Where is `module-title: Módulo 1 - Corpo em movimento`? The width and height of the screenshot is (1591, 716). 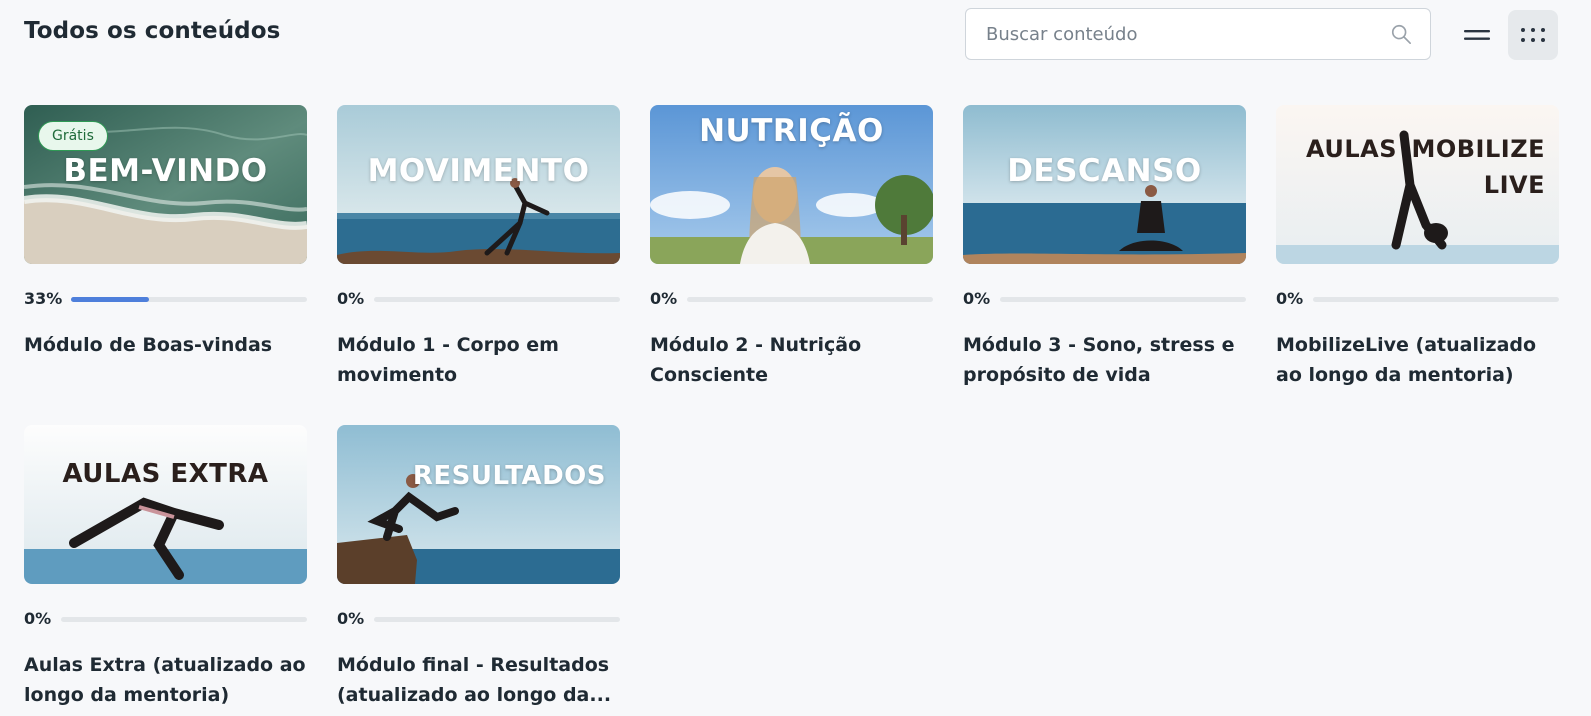 module-title: Módulo 1 - Corpo em movimento is located at coordinates (478, 360).